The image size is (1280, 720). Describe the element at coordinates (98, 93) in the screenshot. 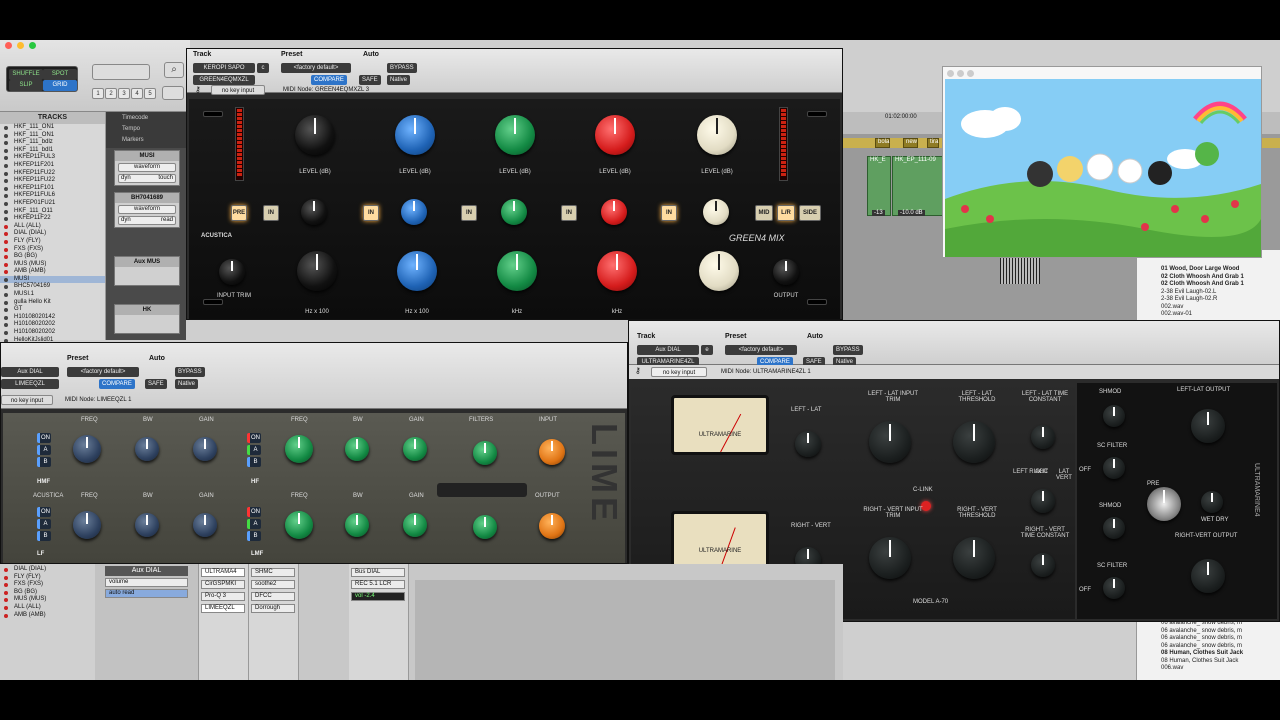

I see `zoom-preset-1: 1` at that location.